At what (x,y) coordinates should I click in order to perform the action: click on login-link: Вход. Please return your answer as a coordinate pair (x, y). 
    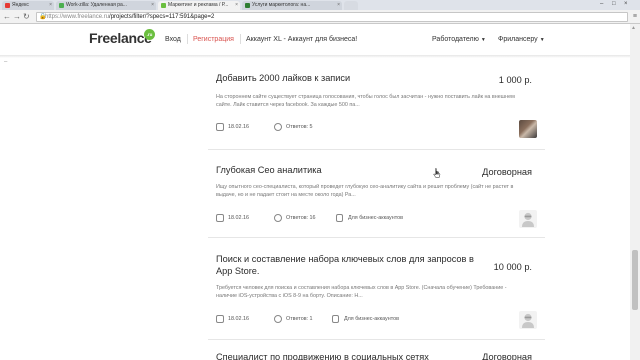
    Looking at the image, I should click on (173, 39).